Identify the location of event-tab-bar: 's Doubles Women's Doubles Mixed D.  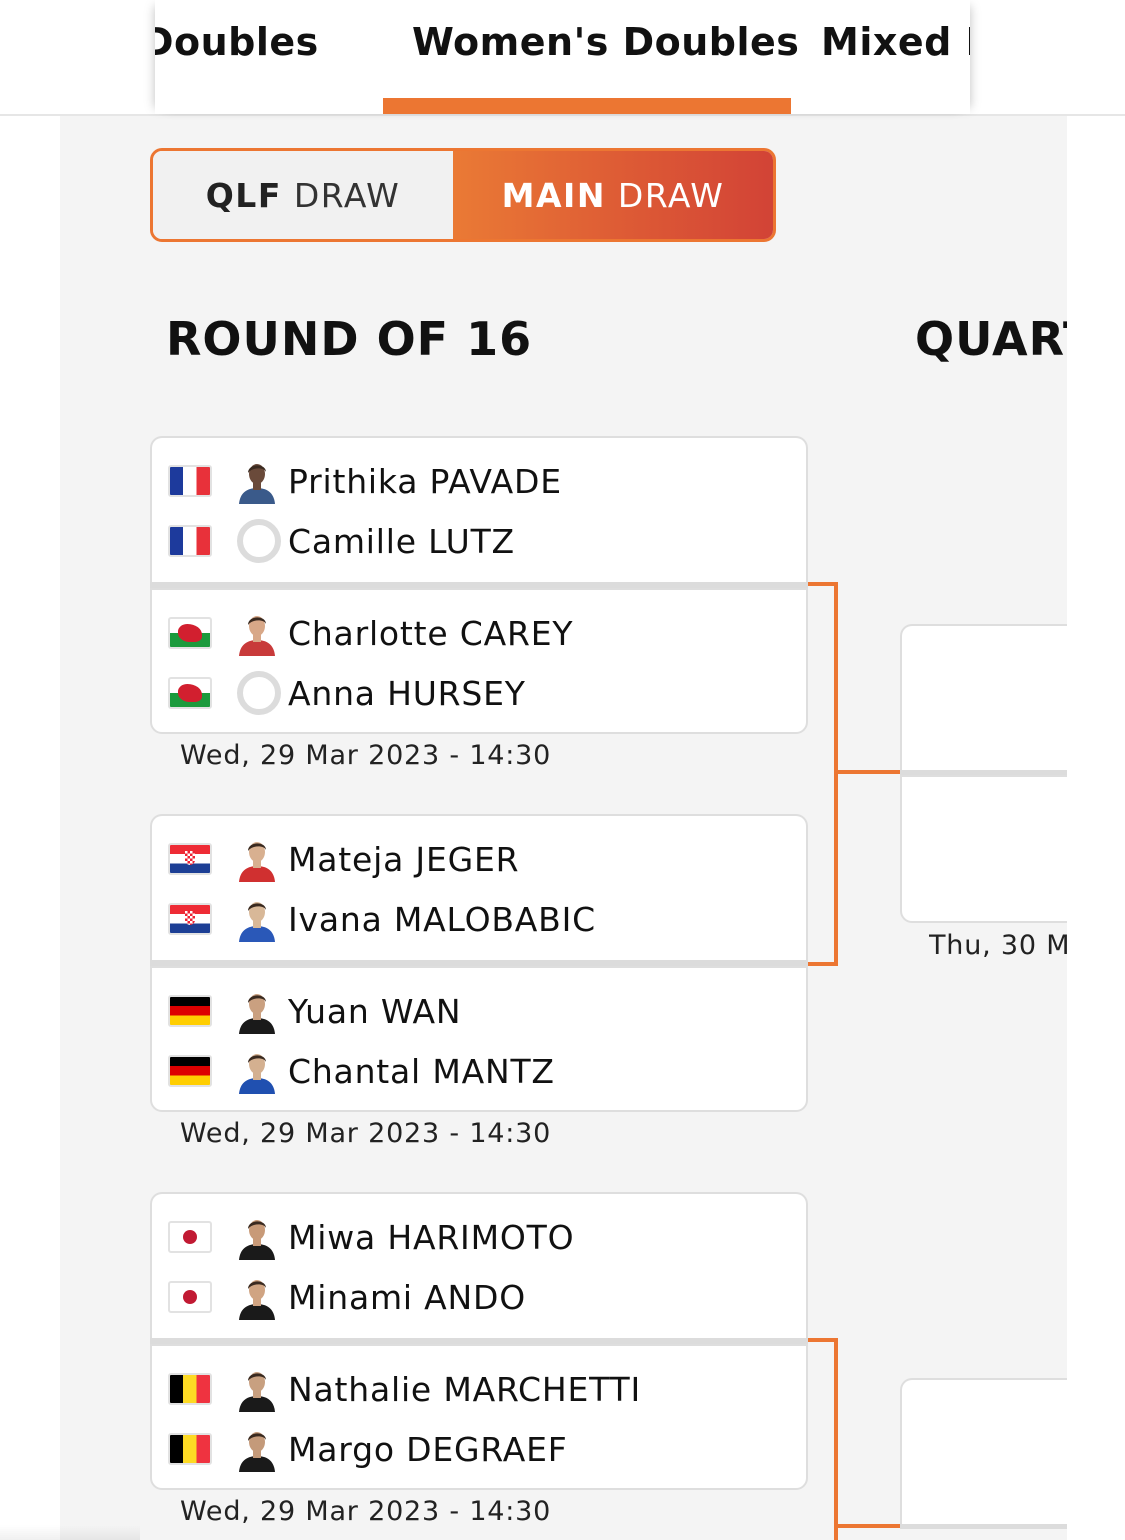
(562, 58).